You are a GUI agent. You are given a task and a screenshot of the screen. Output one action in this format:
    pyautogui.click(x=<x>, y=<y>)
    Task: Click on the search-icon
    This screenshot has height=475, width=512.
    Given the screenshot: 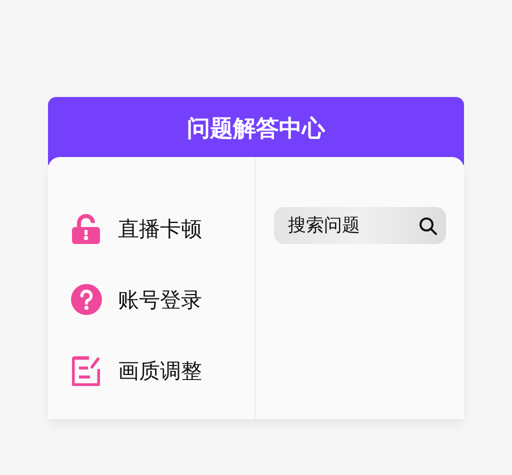 What is the action you would take?
    pyautogui.click(x=428, y=226)
    